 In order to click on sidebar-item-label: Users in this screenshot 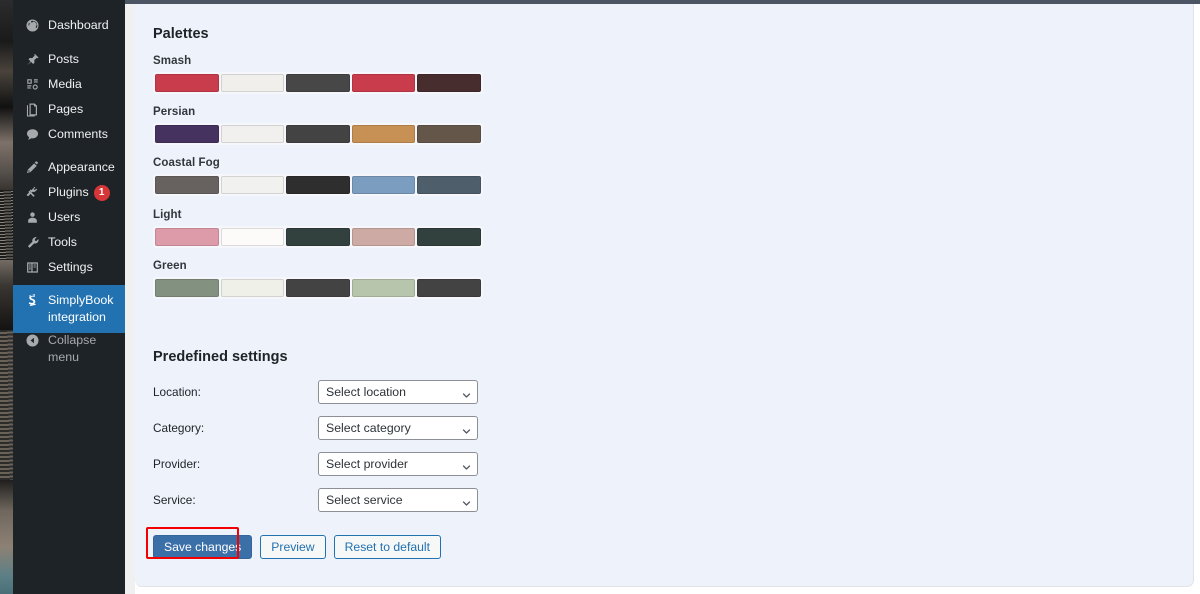, I will do `click(64, 217)`.